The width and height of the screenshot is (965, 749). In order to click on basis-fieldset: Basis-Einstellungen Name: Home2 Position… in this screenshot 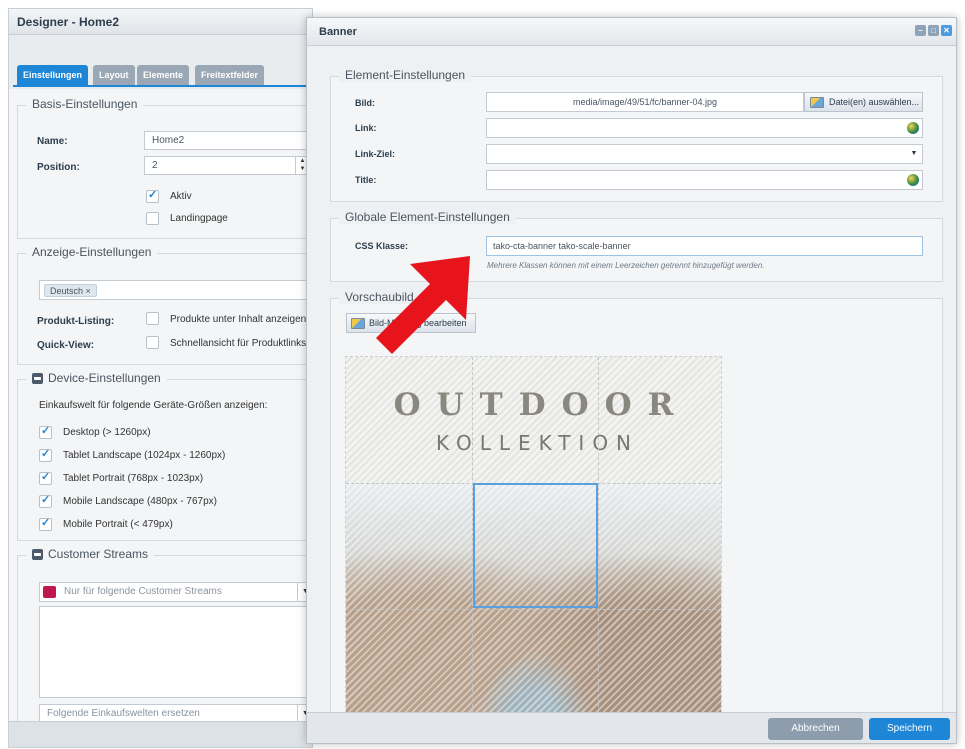, I will do `click(164, 168)`.